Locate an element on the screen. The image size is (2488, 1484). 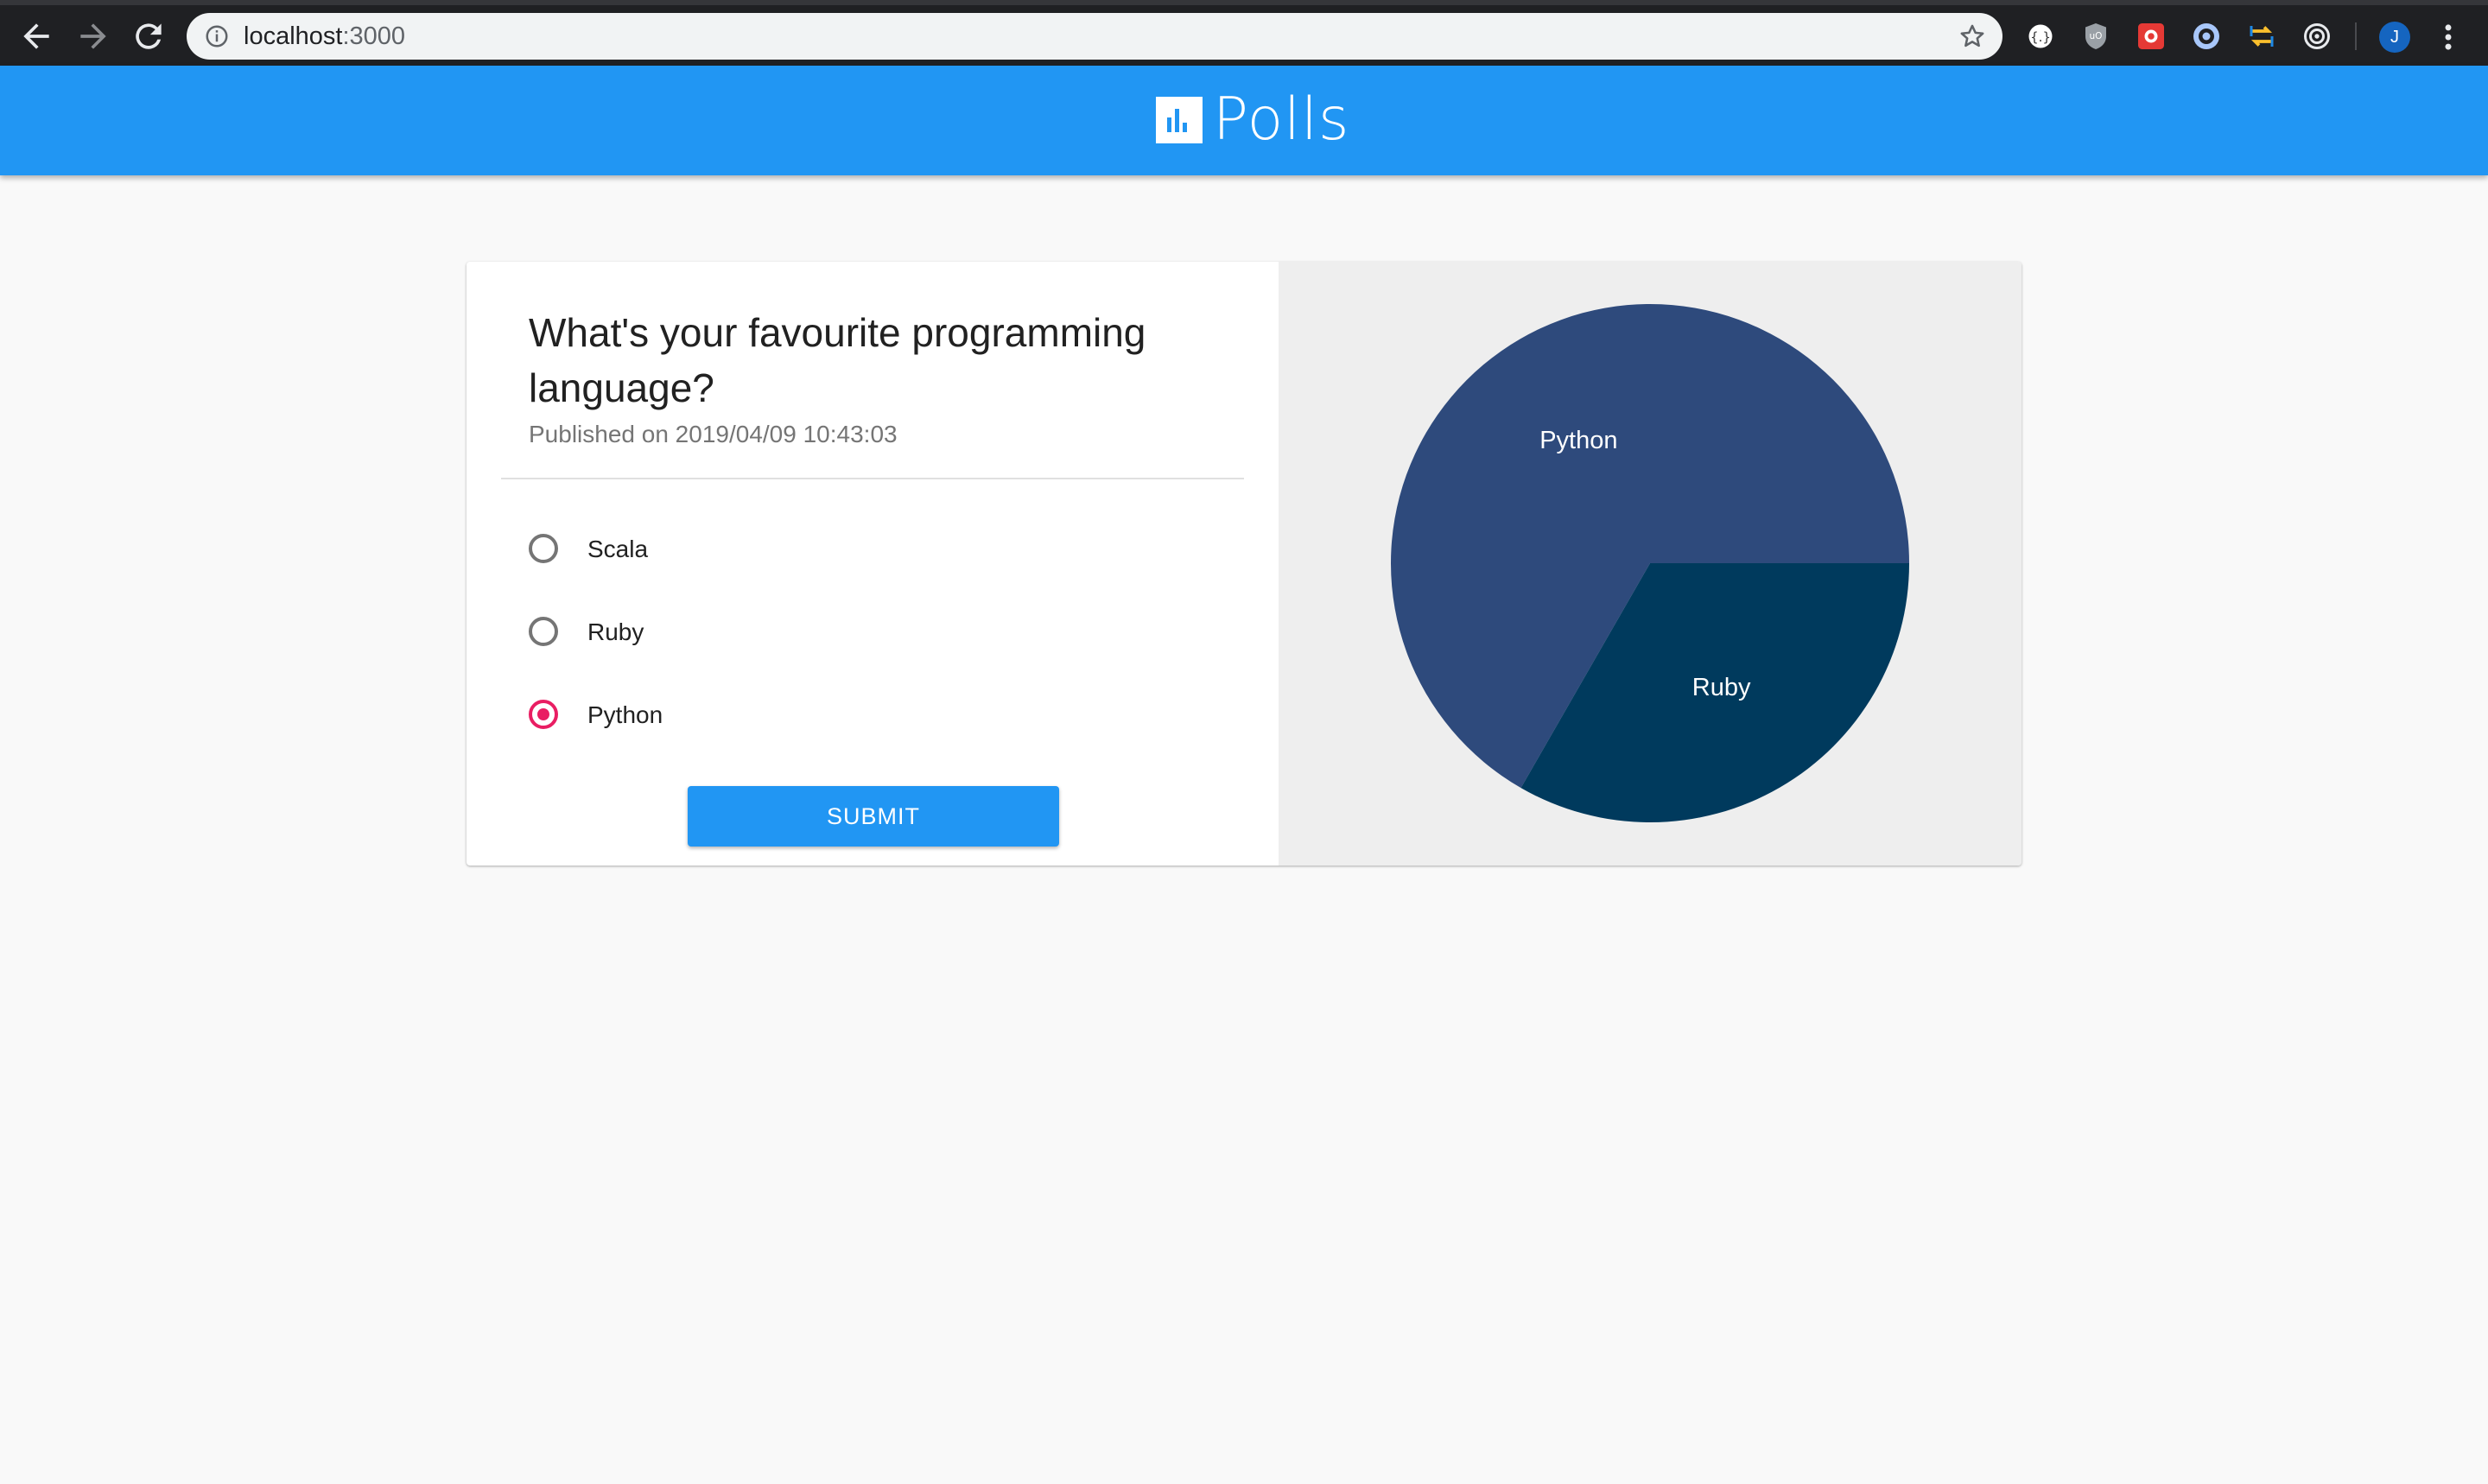
menu-kebab-icon is located at coordinates (2448, 37).